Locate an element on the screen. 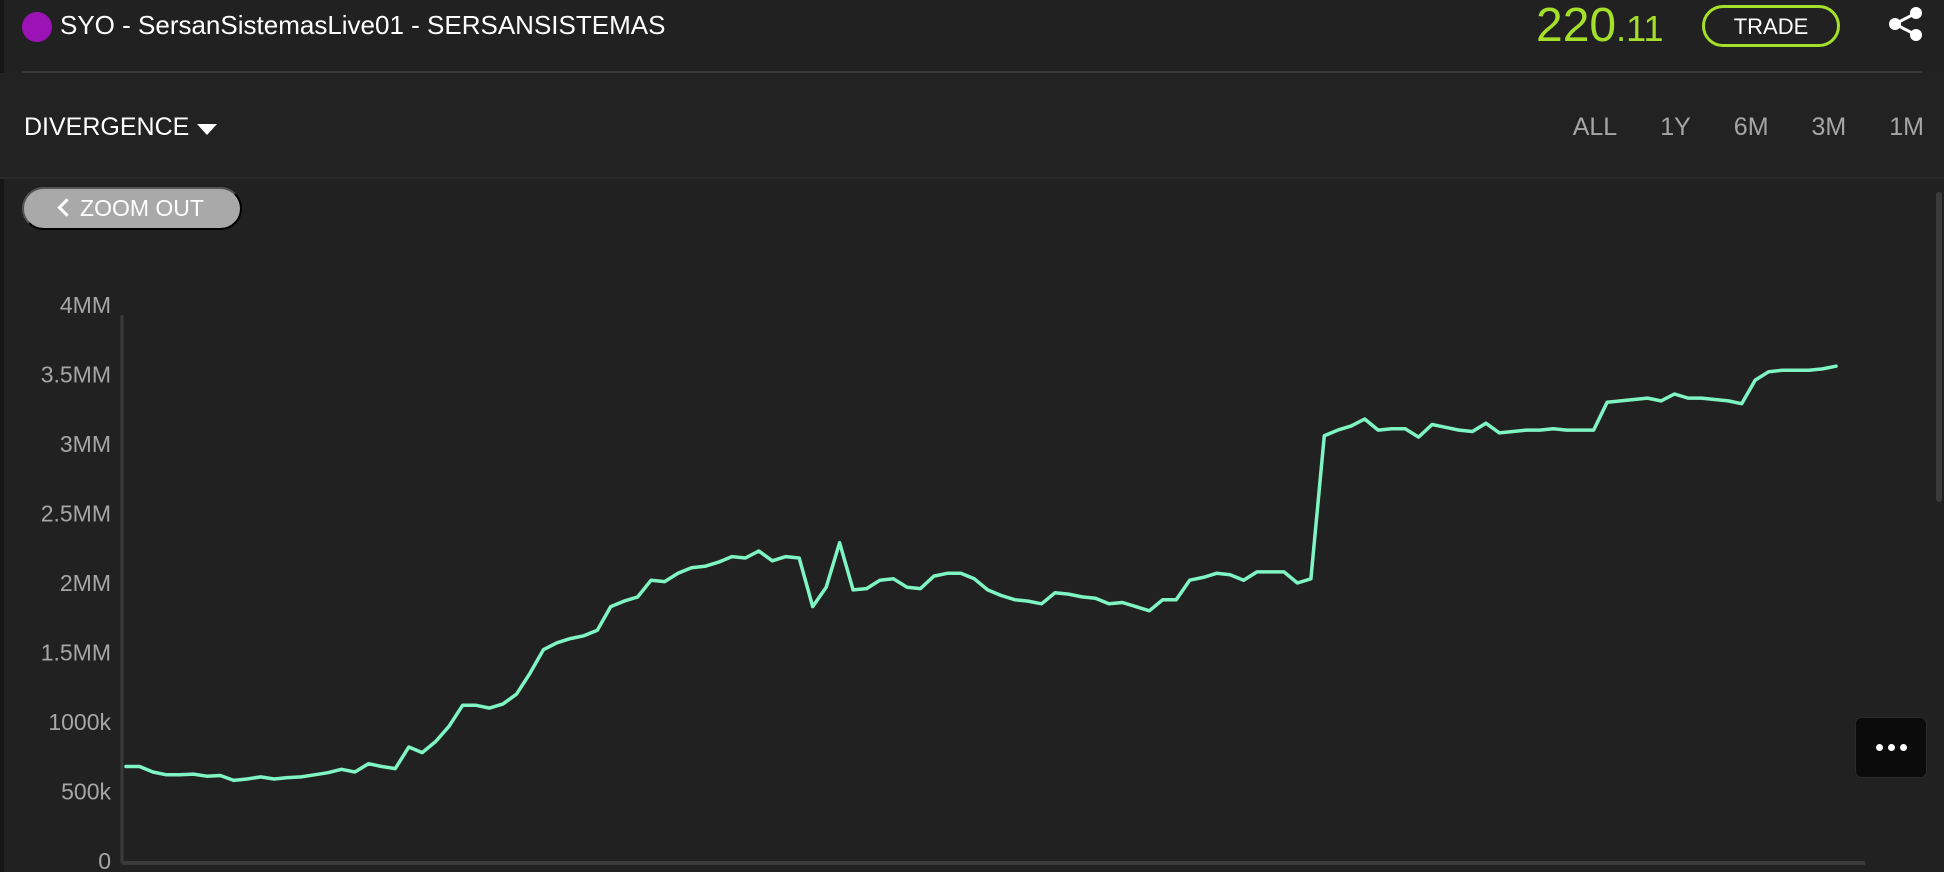 The image size is (1944, 872). chevron-left-icon is located at coordinates (66, 207).